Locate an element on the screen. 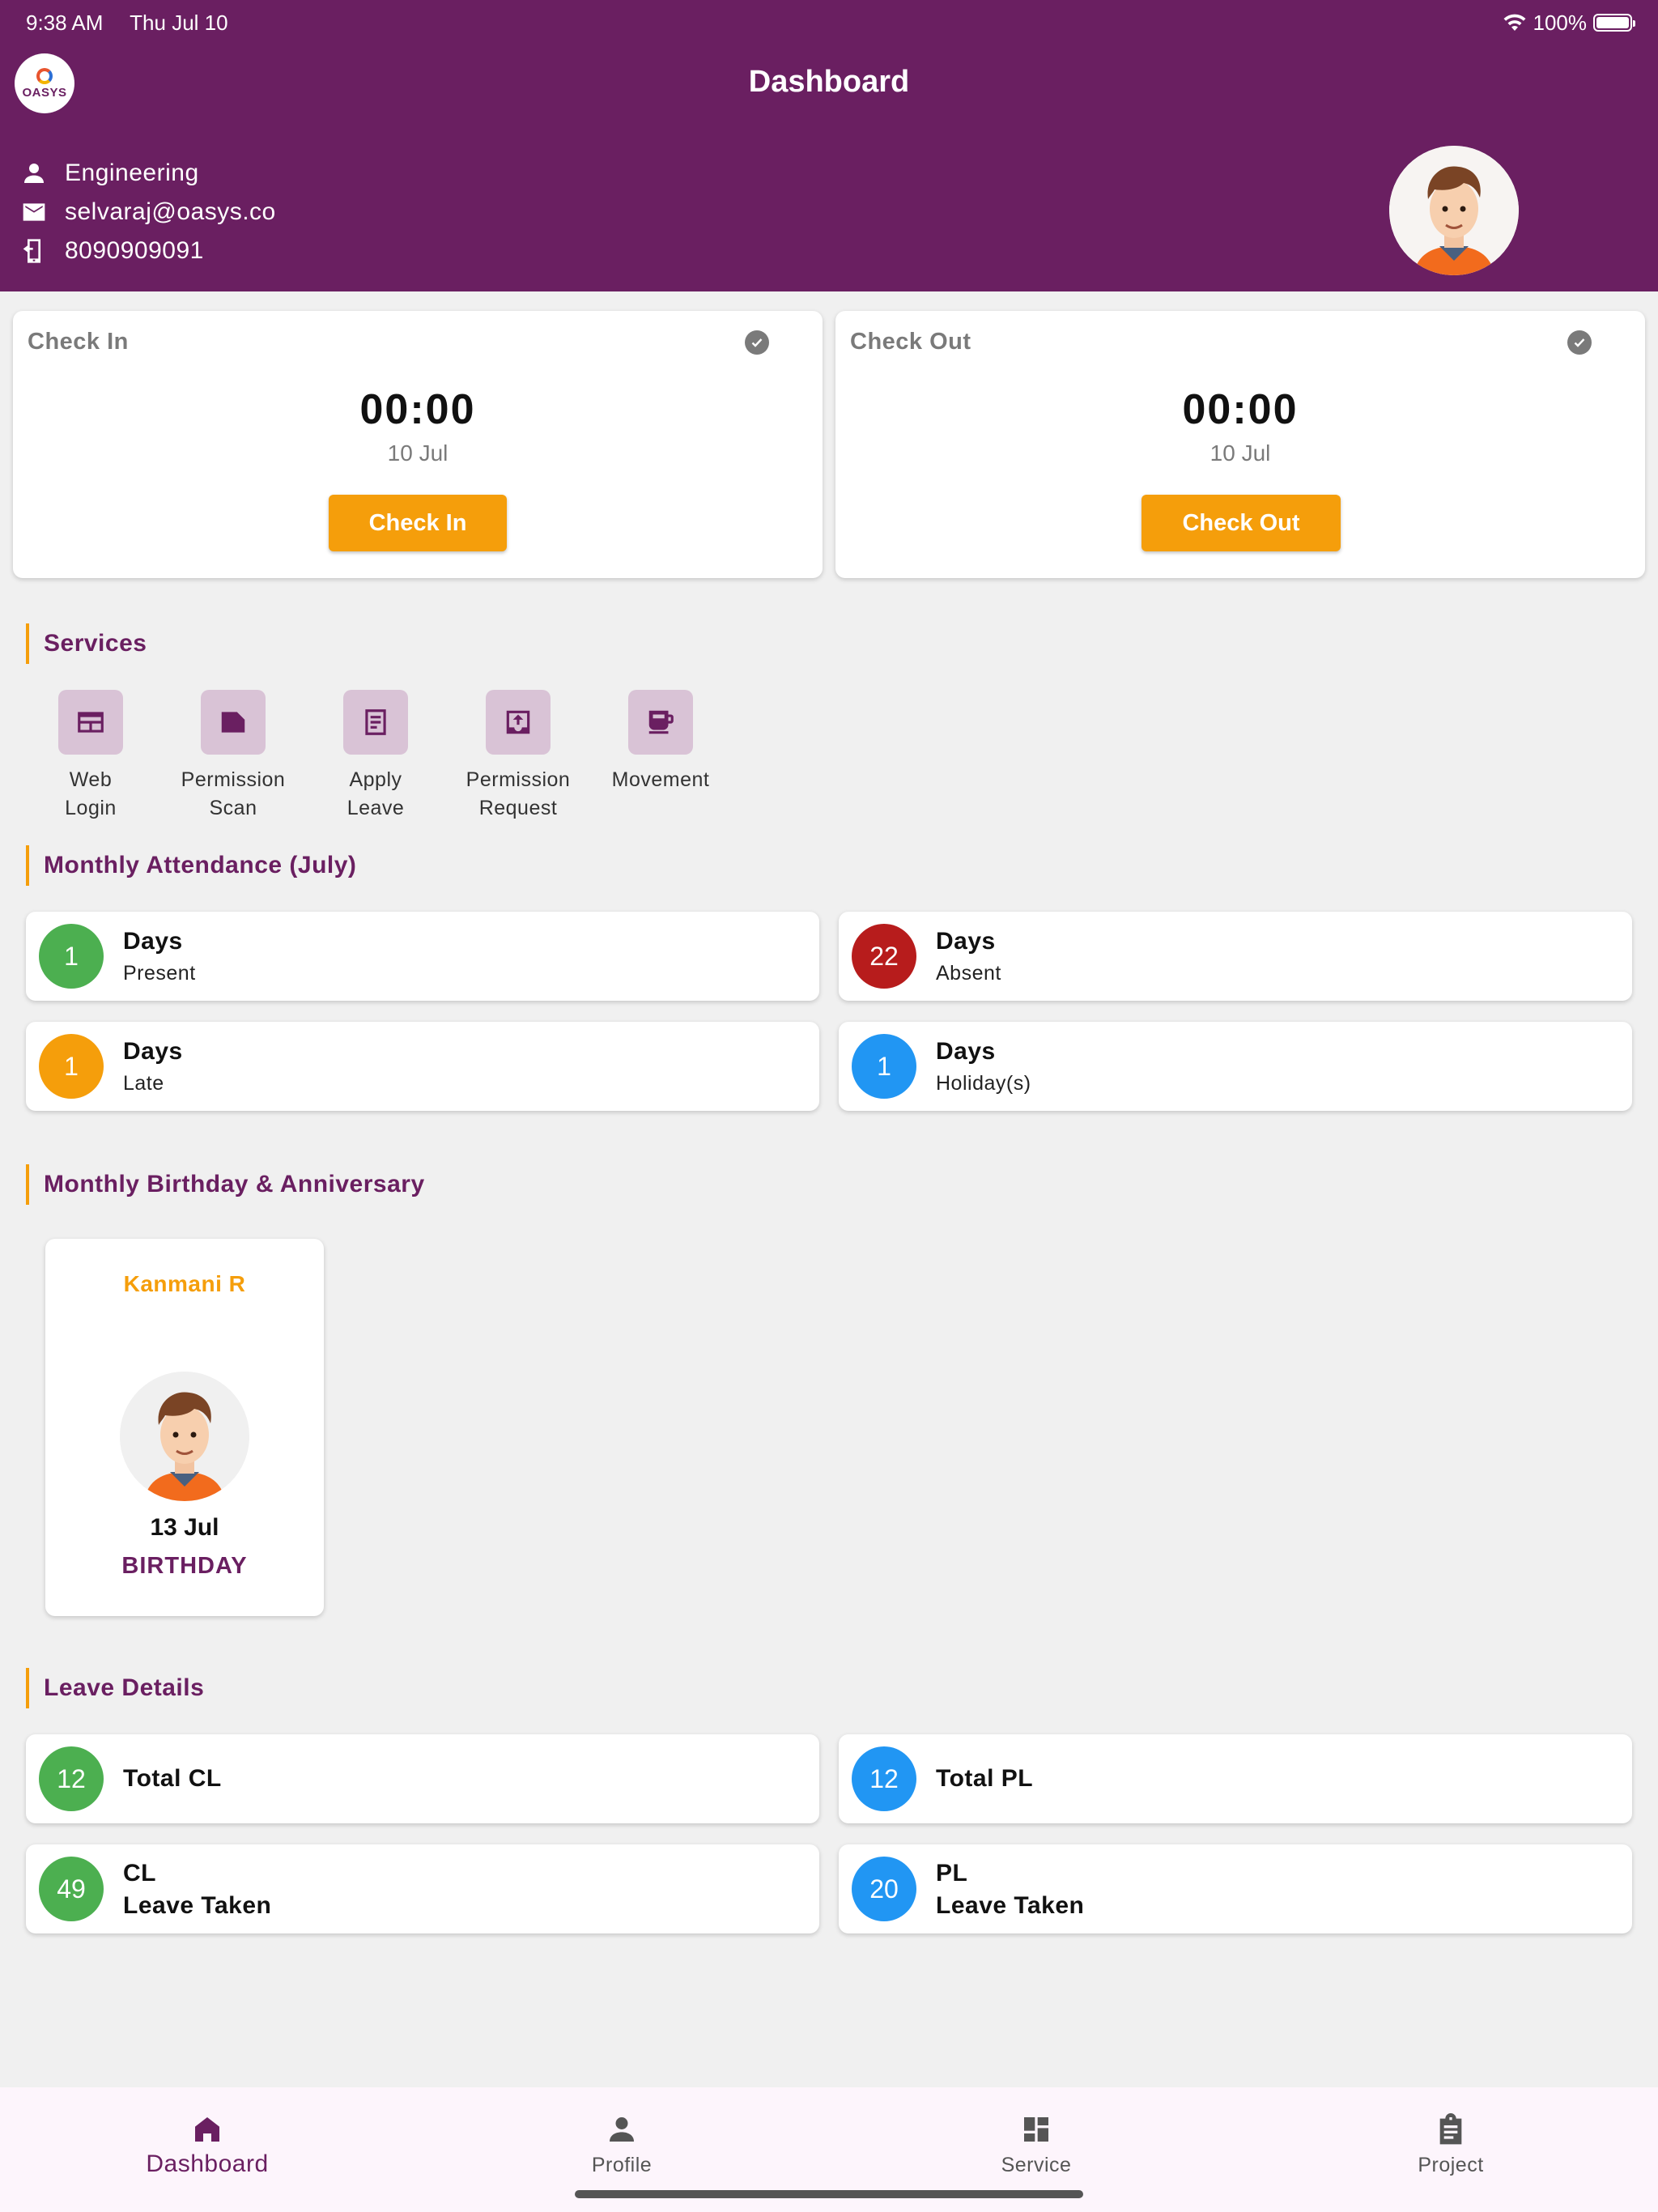 The width and height of the screenshot is (1658, 2212). service-permission-request: Permission Request is located at coordinates (518, 757).